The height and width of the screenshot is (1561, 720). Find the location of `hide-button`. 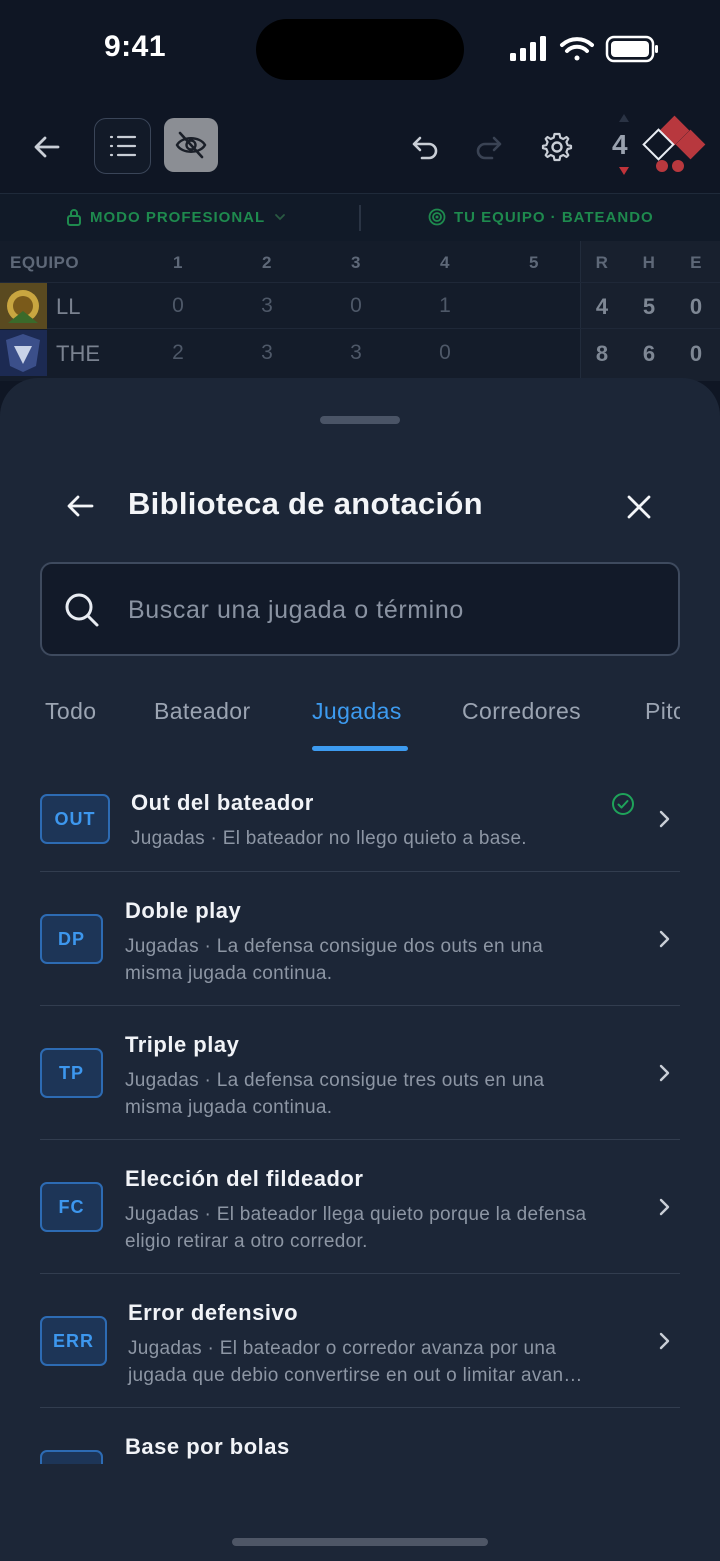

hide-button is located at coordinates (191, 145).